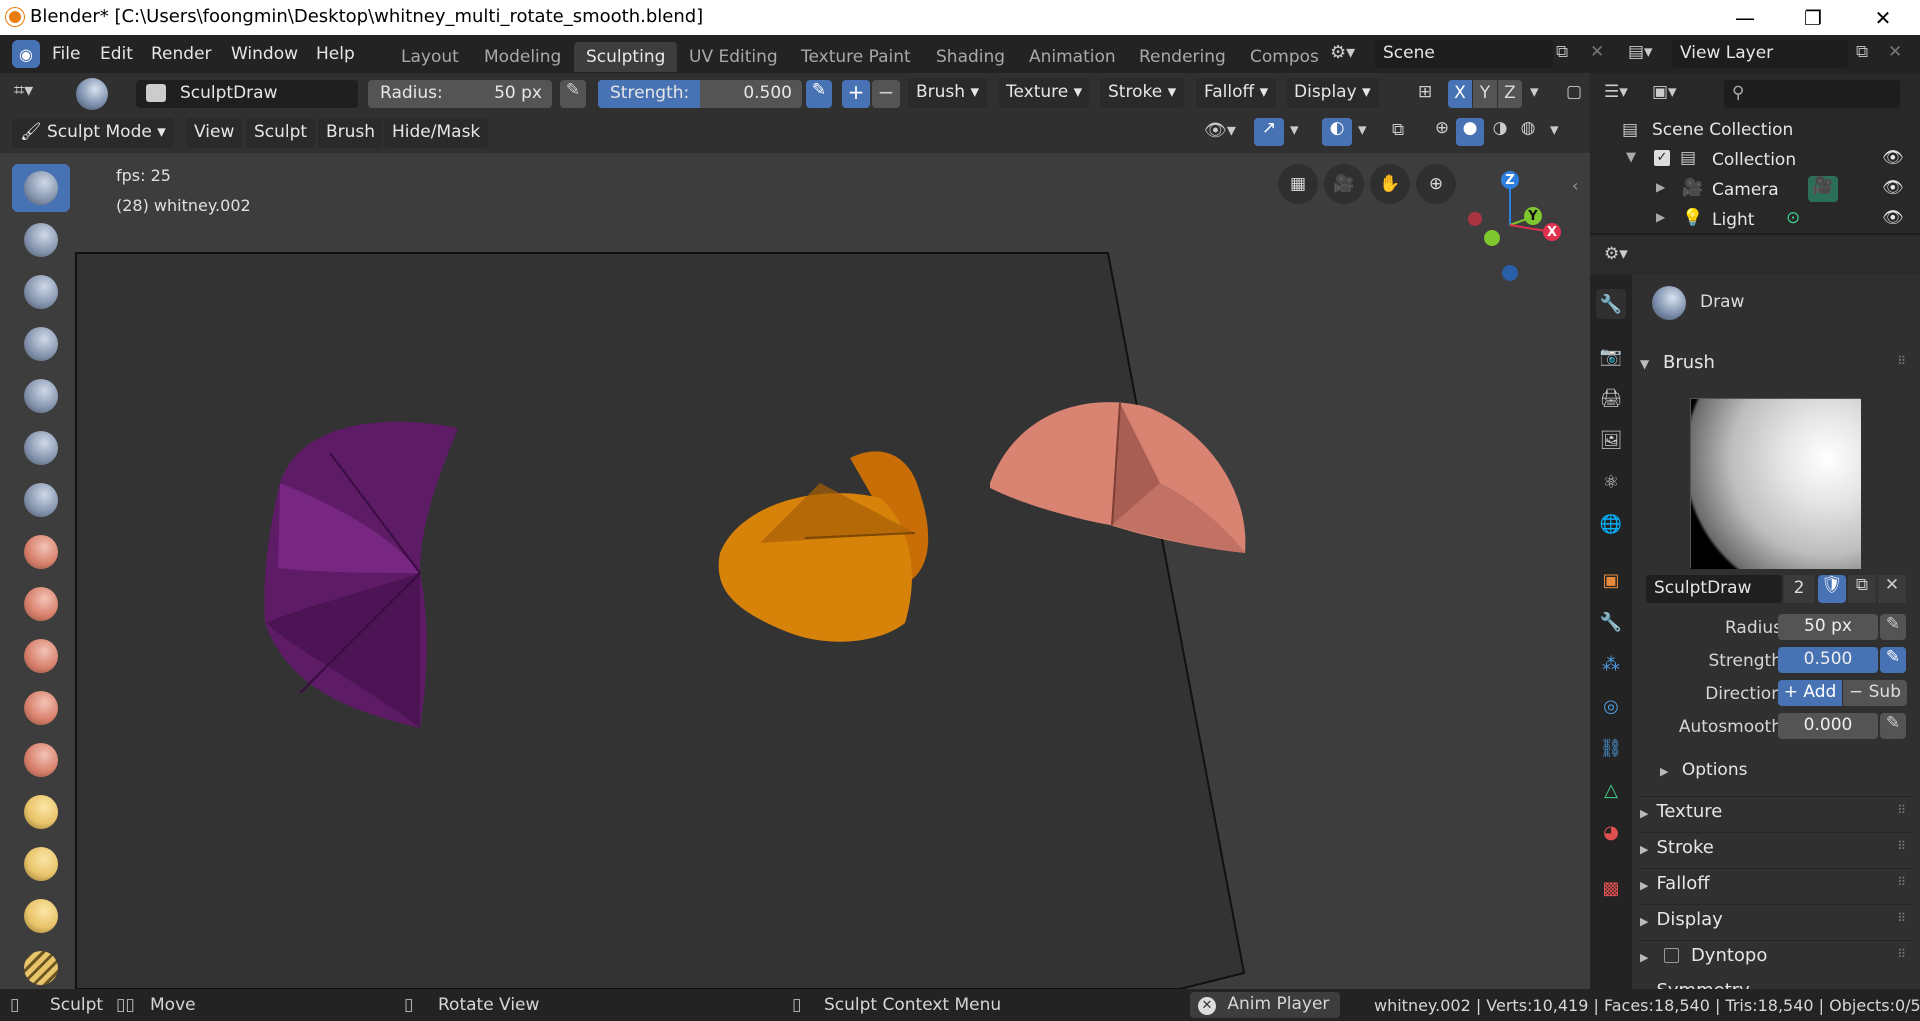 The image size is (1920, 1021). What do you see at coordinates (1828, 660) in the screenshot?
I see `strength-prop-field: 0.500` at bounding box center [1828, 660].